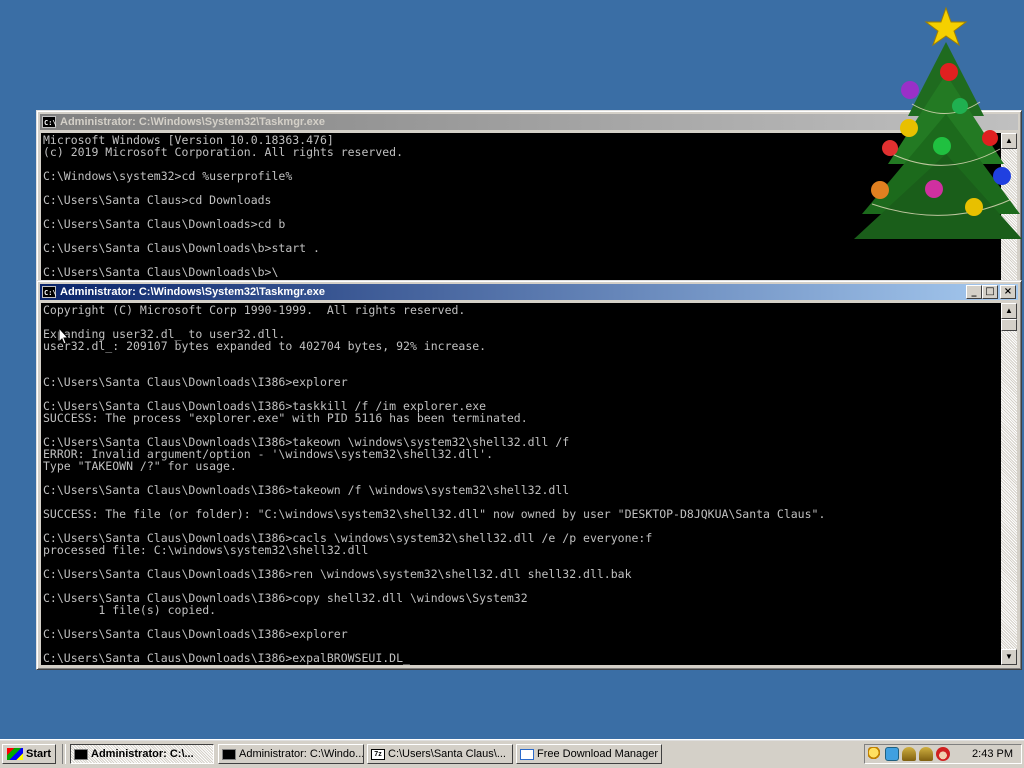  Describe the element at coordinates (974, 292) in the screenshot. I see `minimize-button: _` at that location.